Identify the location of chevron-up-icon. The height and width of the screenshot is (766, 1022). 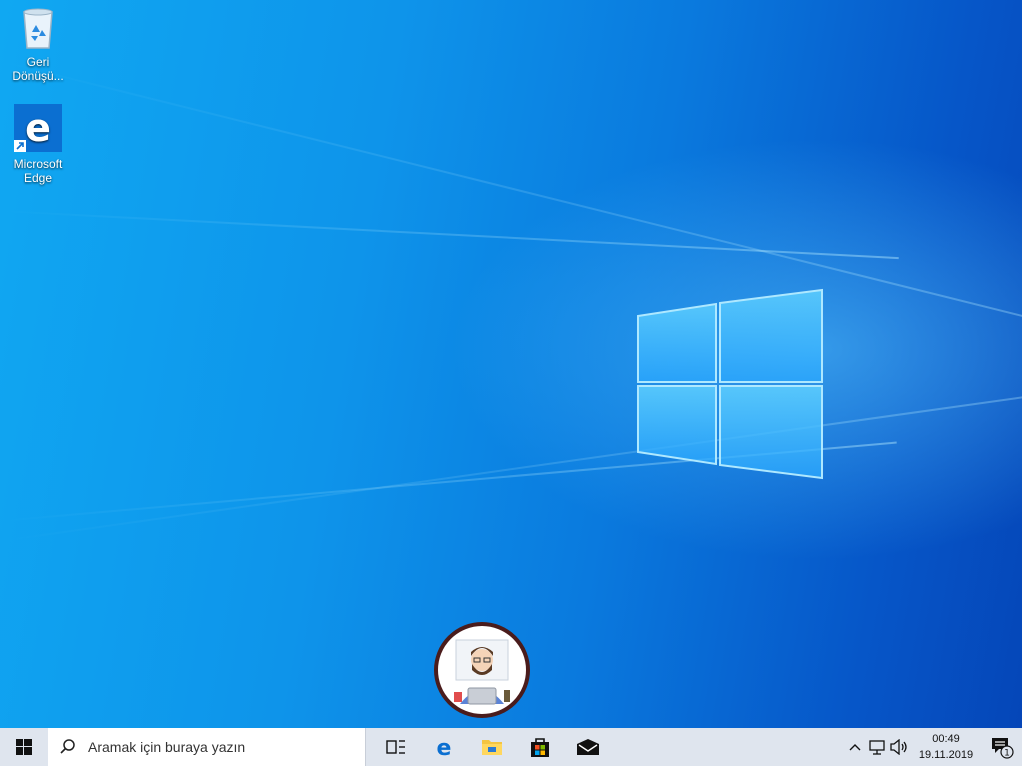
(855, 747).